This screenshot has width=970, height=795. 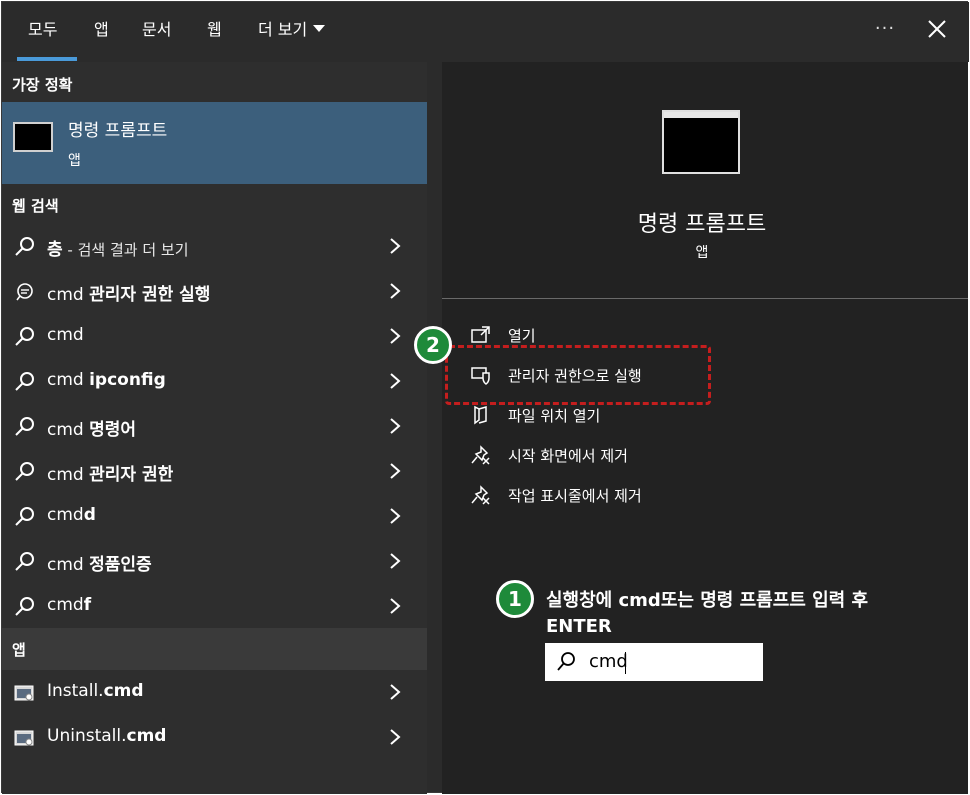 I want to click on step-1-instruction-line1: 실행창에 cmd또는 명령 프롬프트 입력 후, so click(x=707, y=600).